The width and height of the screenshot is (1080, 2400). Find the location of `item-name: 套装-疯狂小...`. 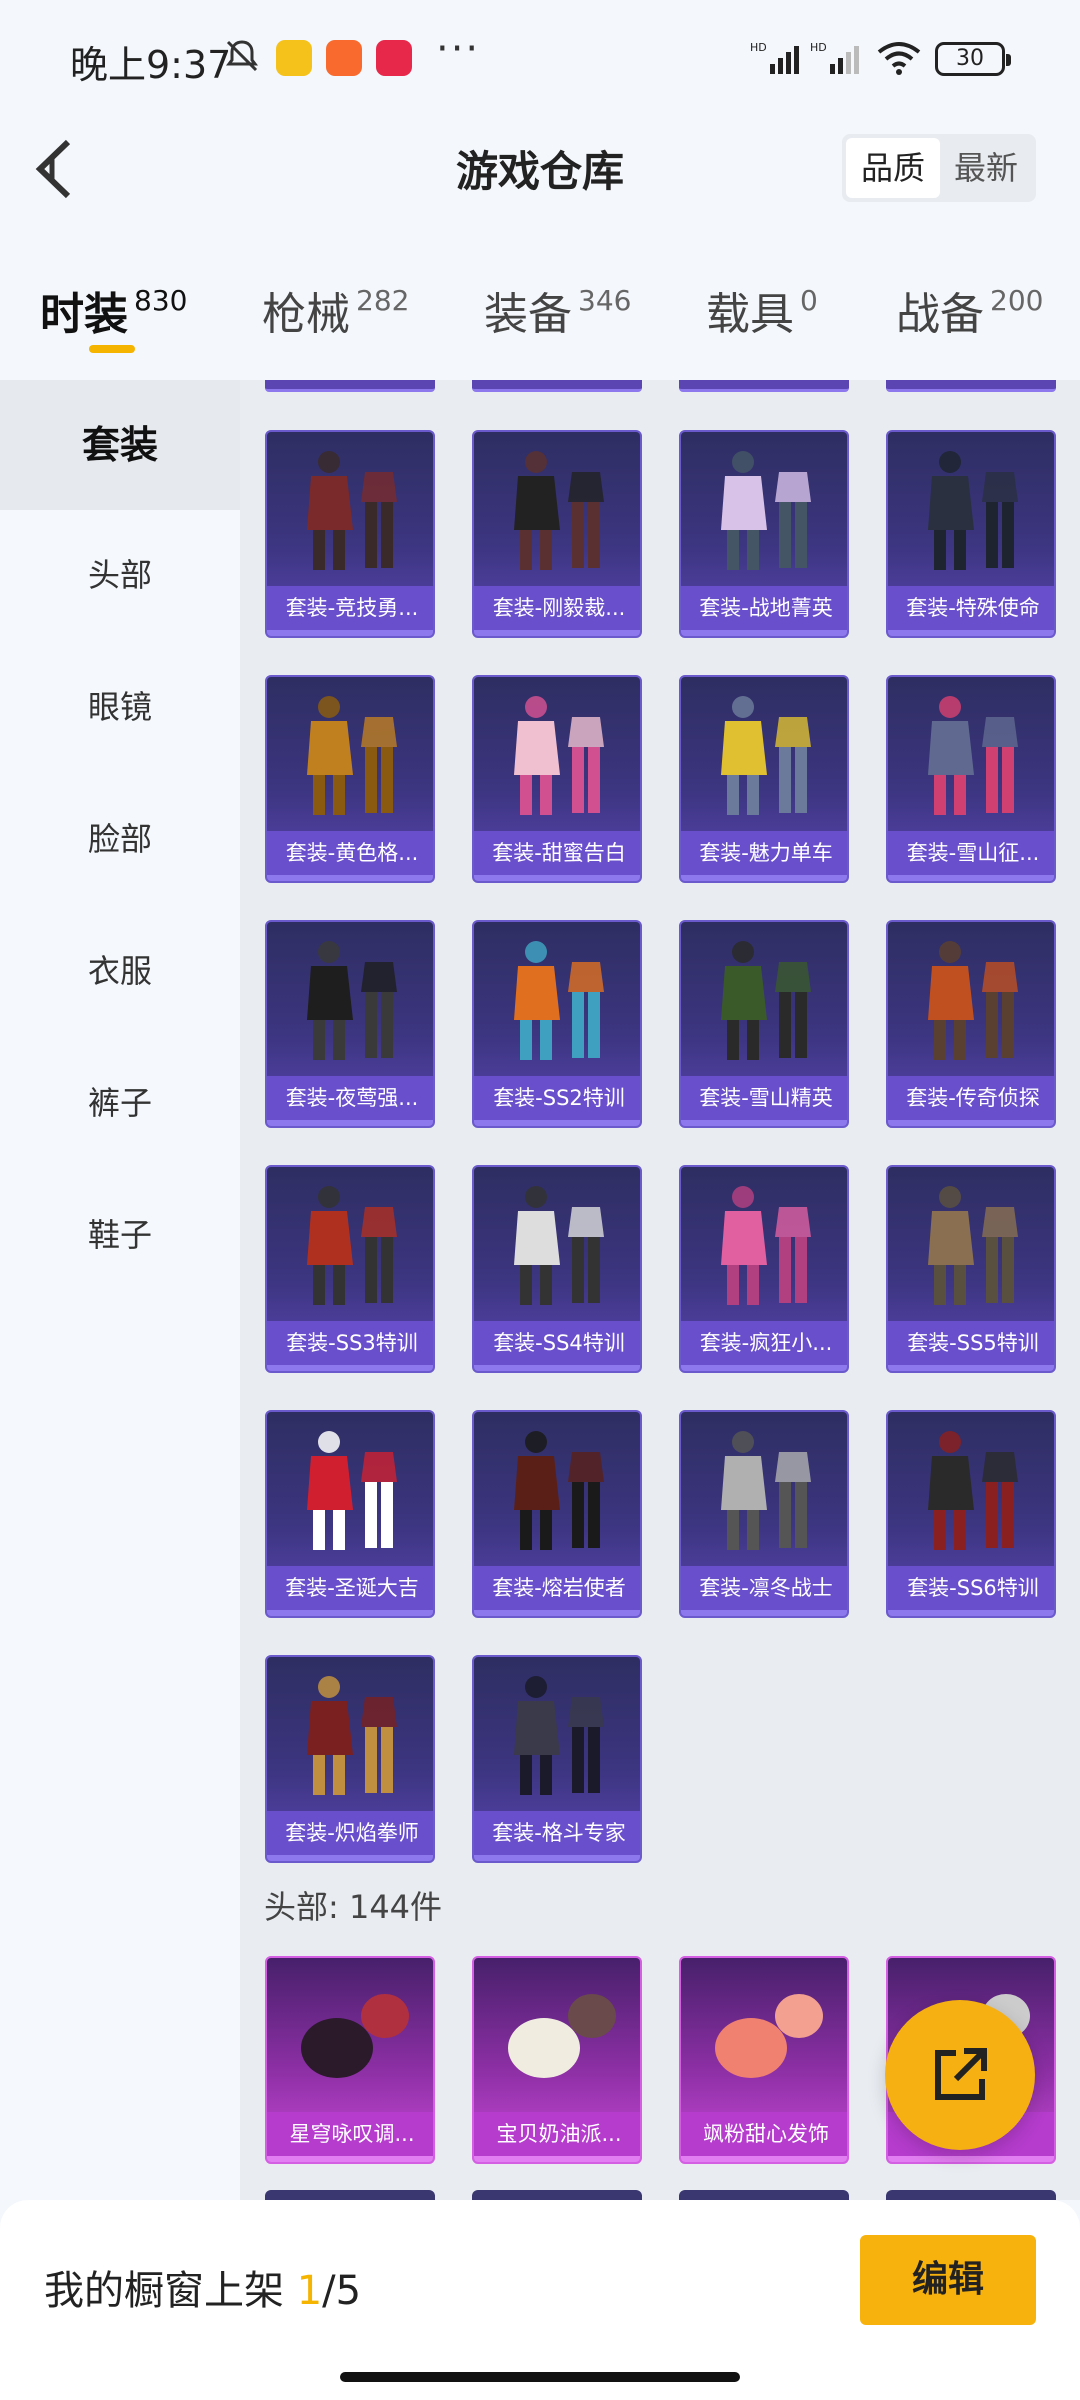

item-name: 套装-疯狂小... is located at coordinates (764, 1346).